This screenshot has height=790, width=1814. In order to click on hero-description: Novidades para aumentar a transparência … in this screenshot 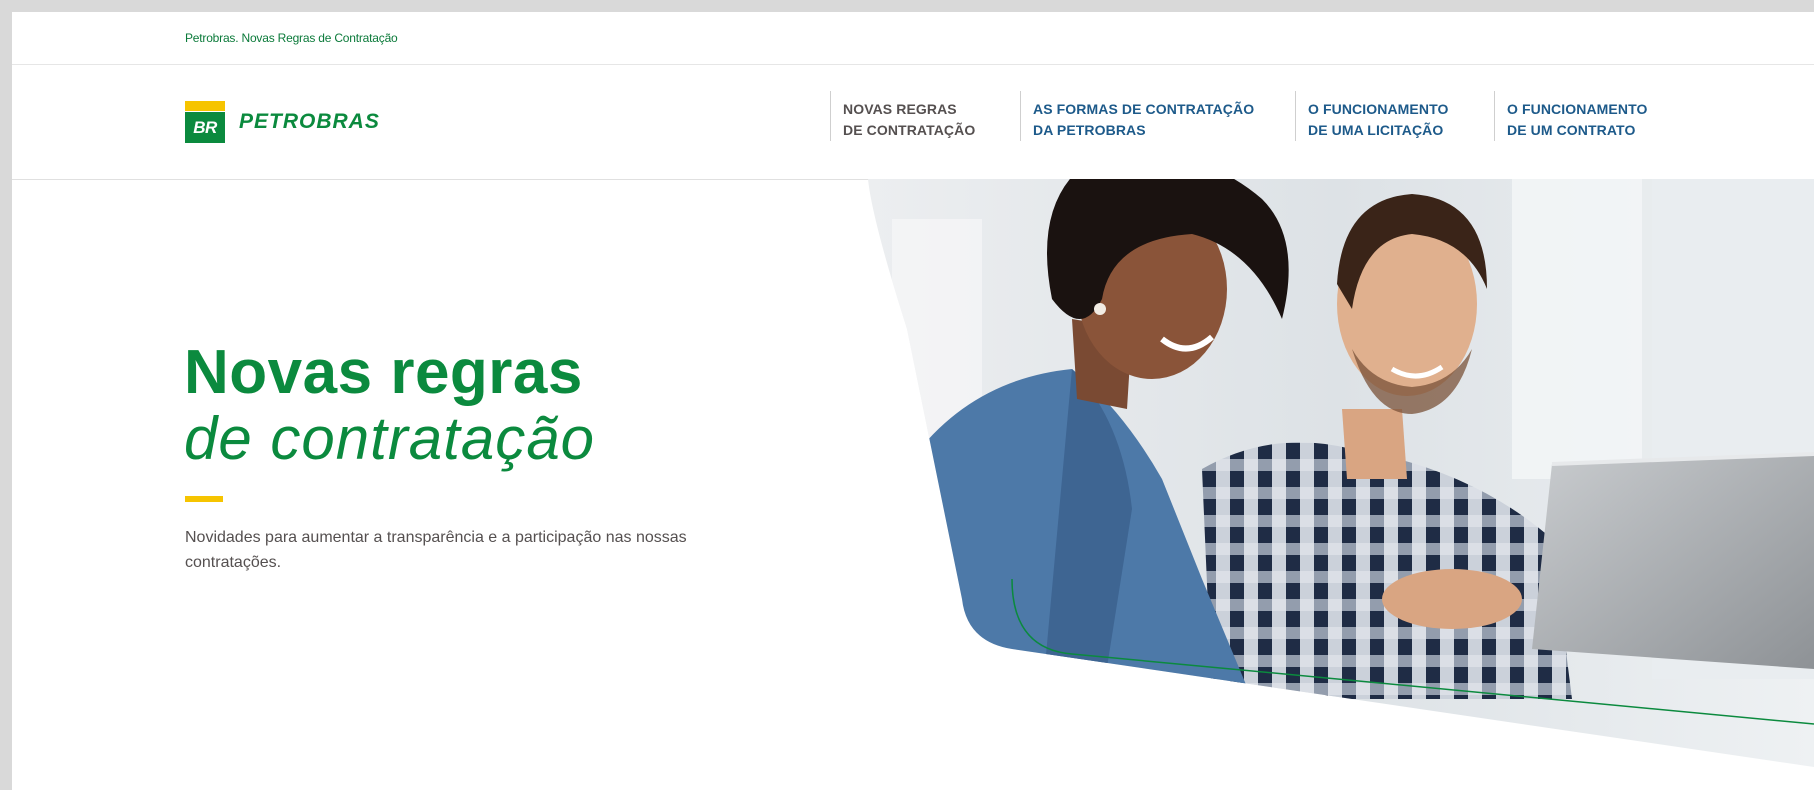, I will do `click(436, 550)`.